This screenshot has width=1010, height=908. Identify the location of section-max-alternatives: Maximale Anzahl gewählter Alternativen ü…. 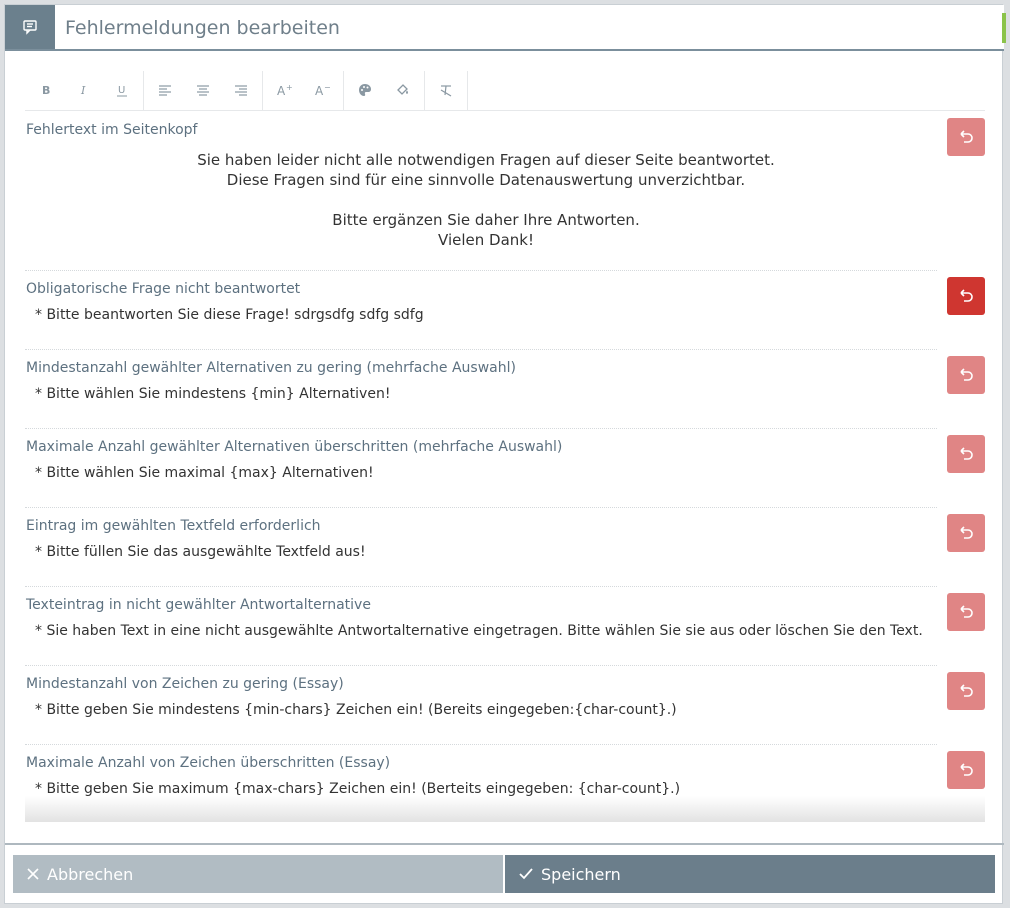
(505, 468).